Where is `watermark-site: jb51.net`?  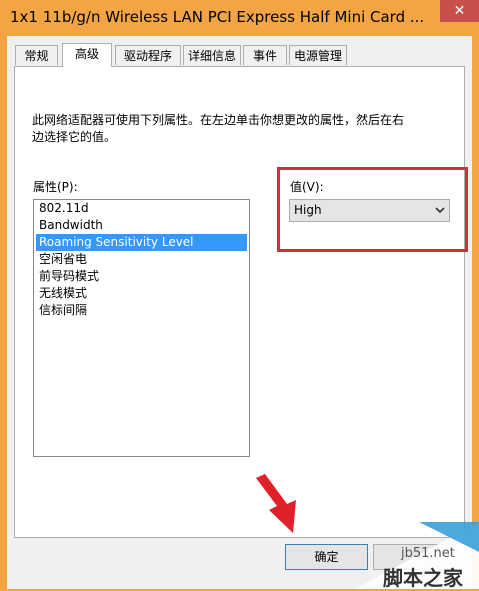 watermark-site: jb51.net is located at coordinates (428, 553).